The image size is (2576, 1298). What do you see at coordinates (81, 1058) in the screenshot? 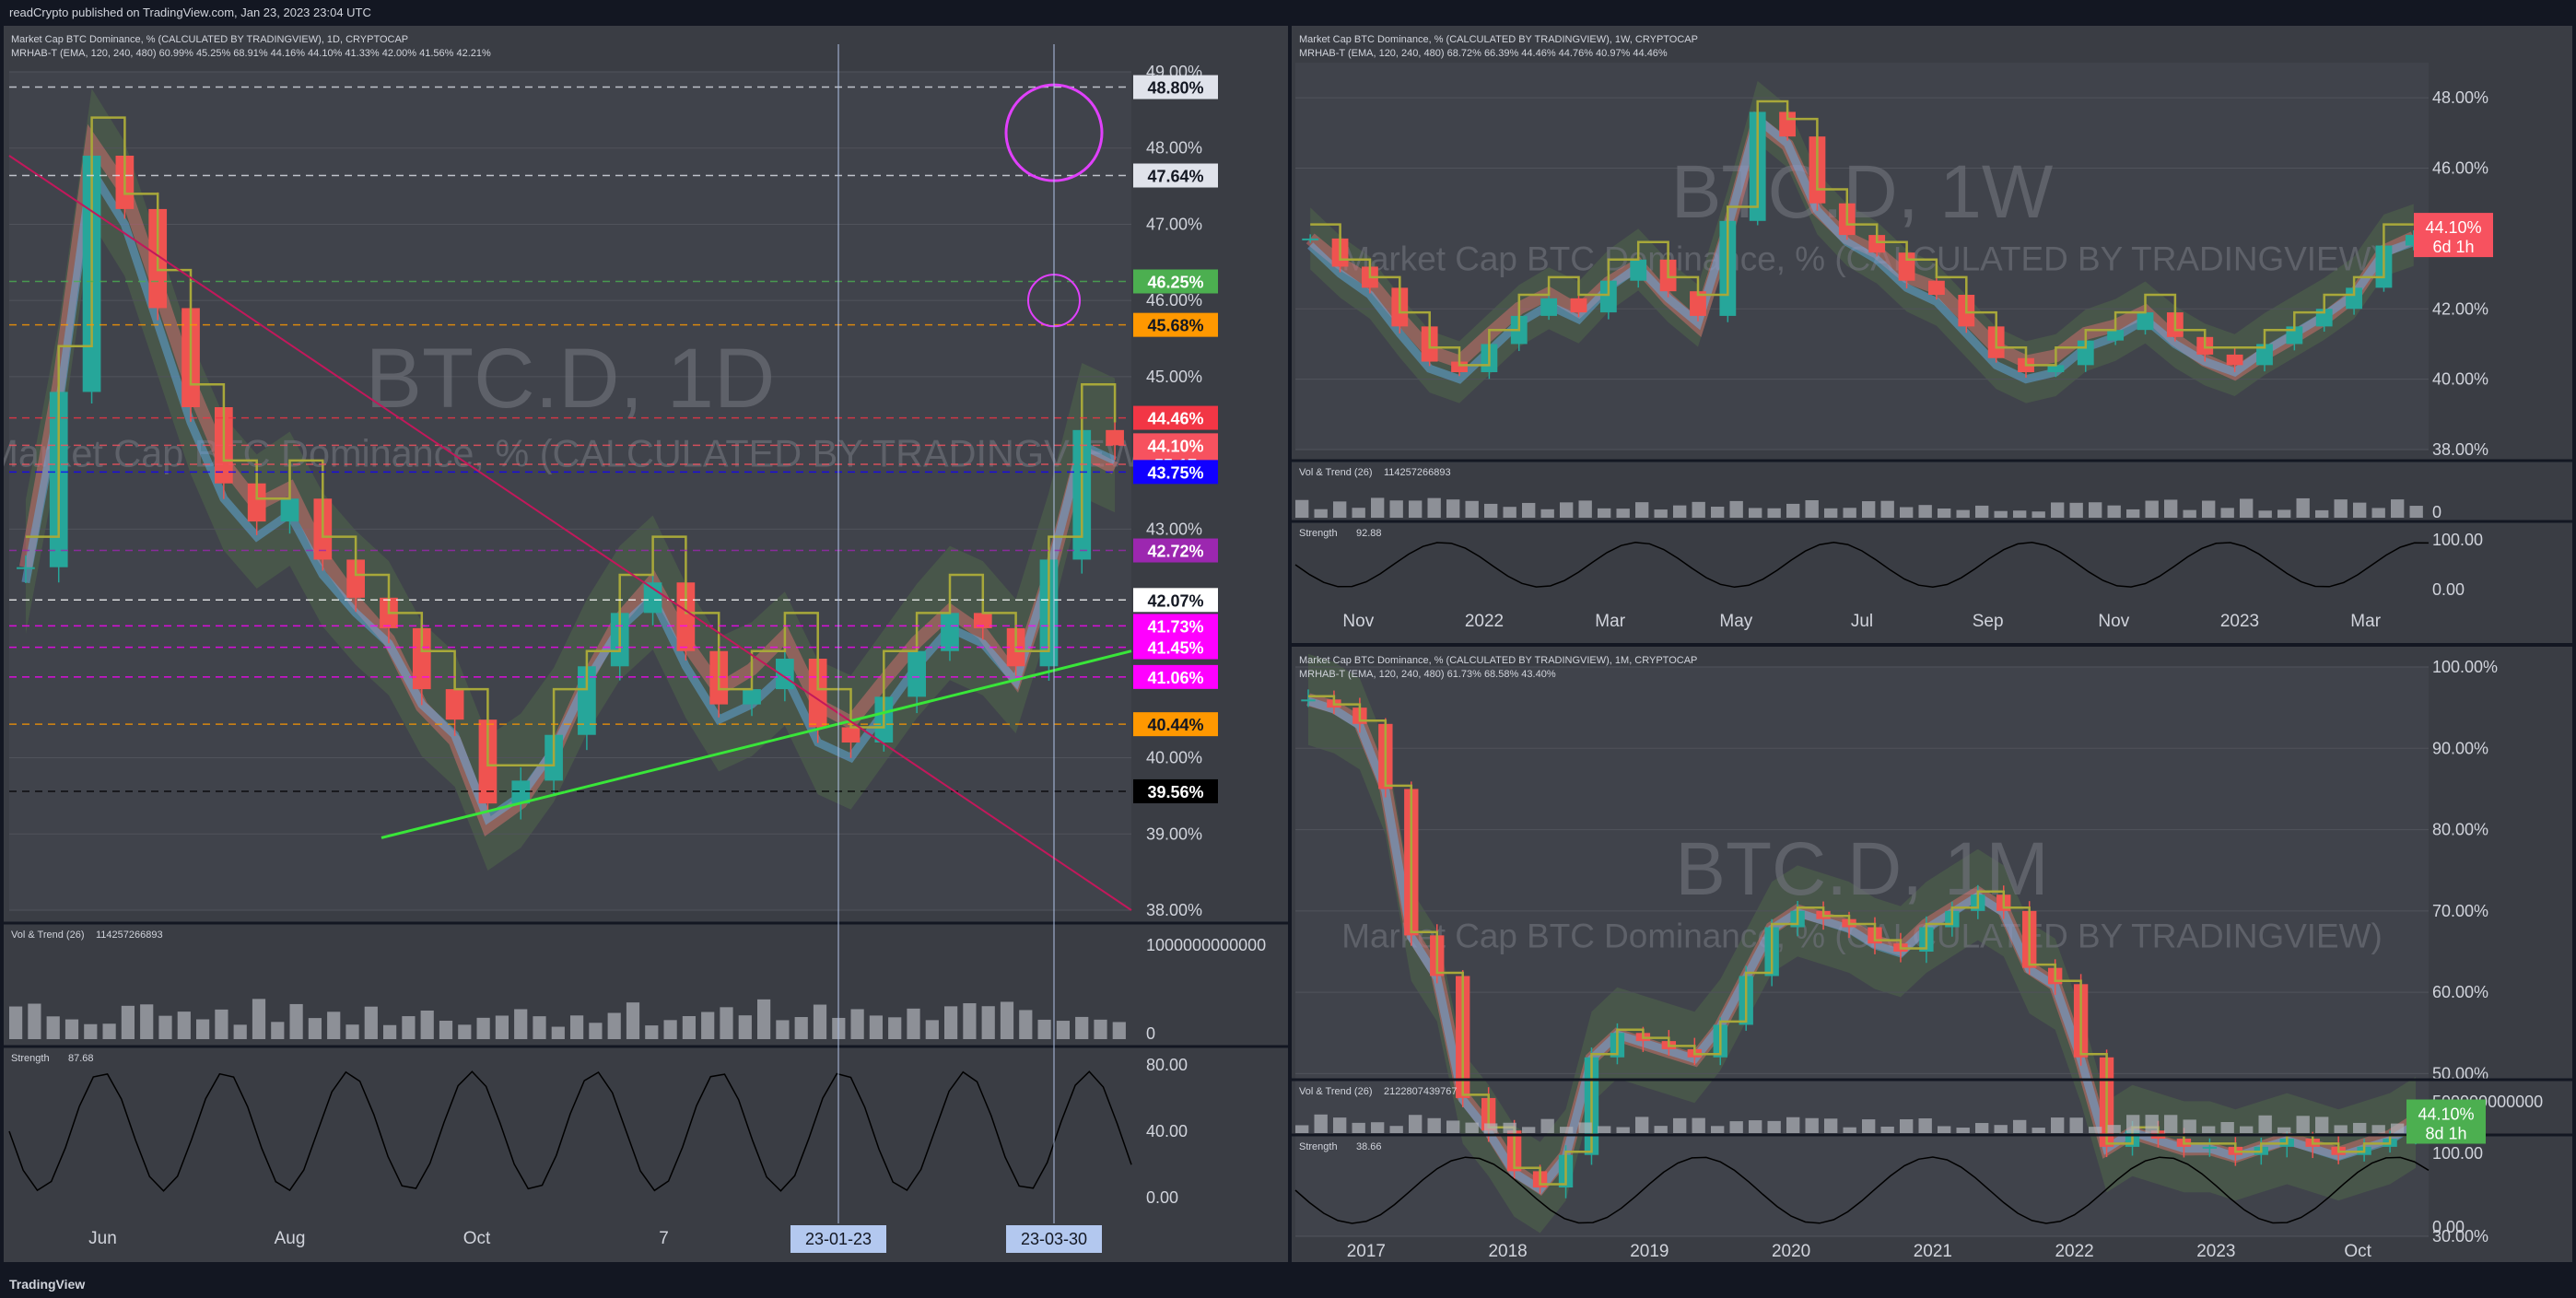
I see `strength-pane-value: 87.68` at bounding box center [81, 1058].